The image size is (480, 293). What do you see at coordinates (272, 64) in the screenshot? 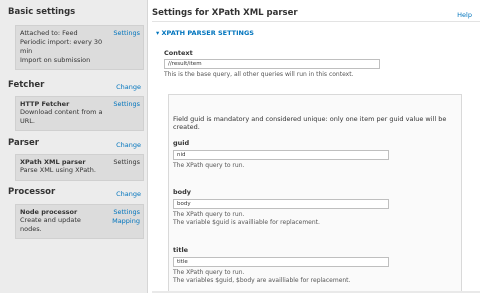
I see `context-input` at bounding box center [272, 64].